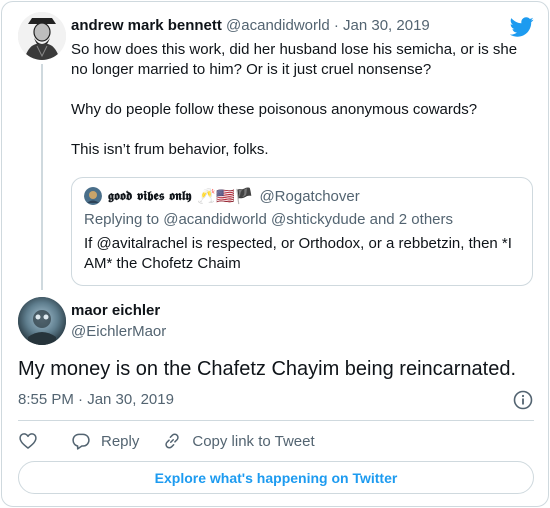 Image resolution: width=550 pixels, height=508 pixels. I want to click on divider, so click(276, 420).